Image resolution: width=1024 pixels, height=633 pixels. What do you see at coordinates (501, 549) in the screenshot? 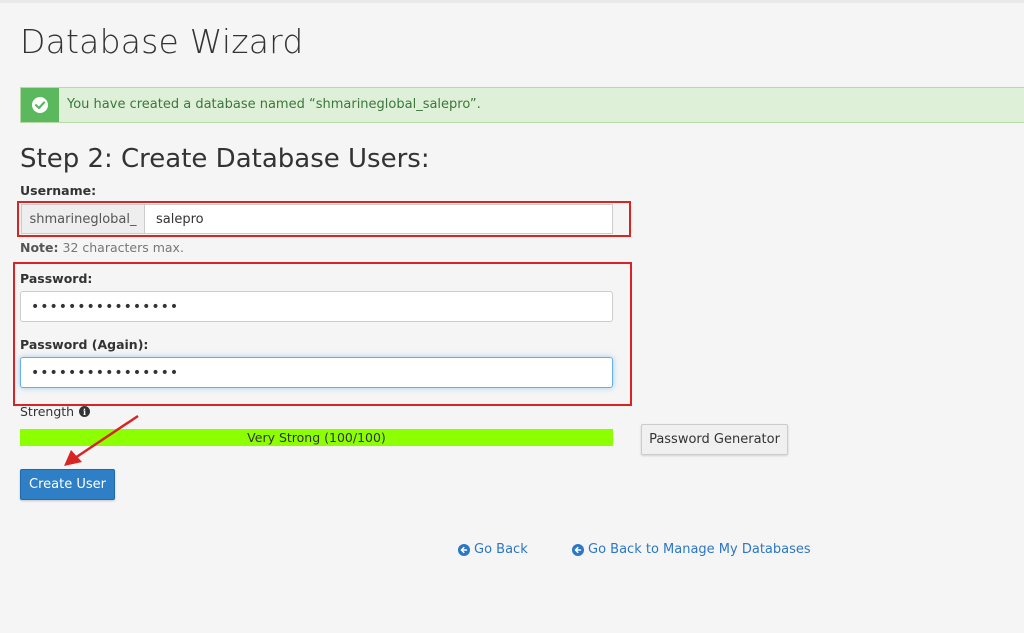
I see `go-back-label: Go Back` at bounding box center [501, 549].